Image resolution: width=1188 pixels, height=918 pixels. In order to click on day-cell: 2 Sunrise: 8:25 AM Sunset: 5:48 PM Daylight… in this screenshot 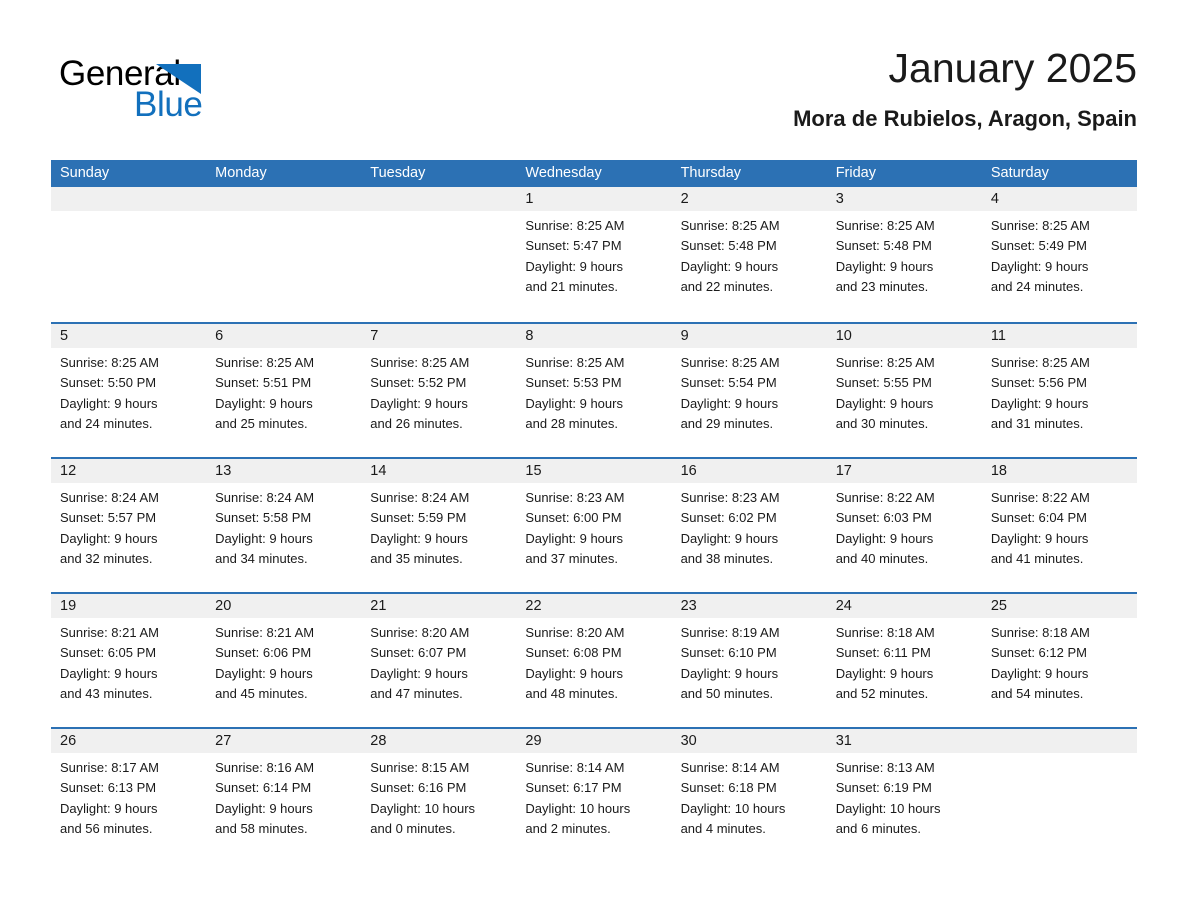, I will do `click(749, 254)`.